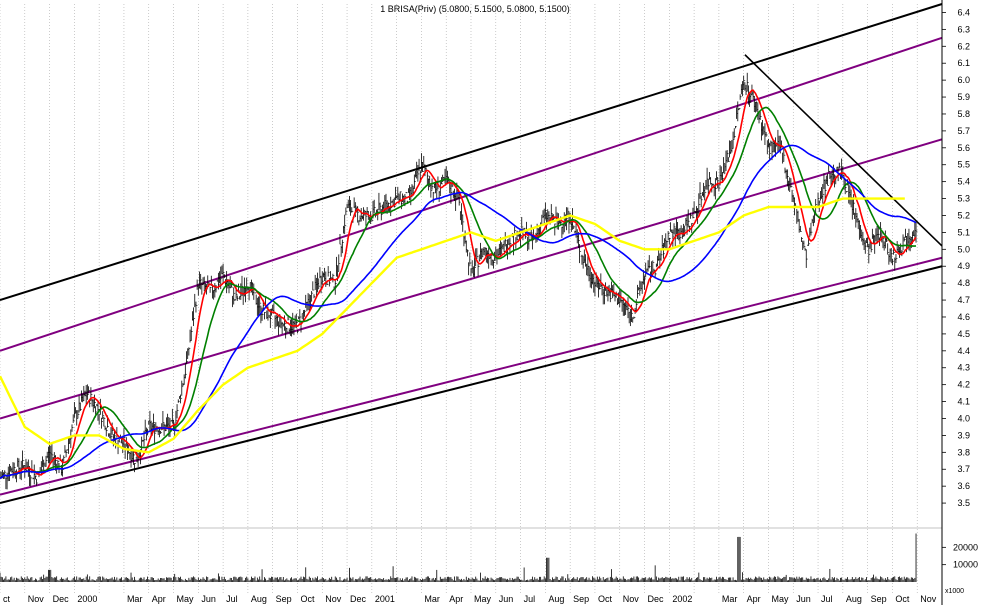  I want to click on y-tick-label: 4.6, so click(963, 317).